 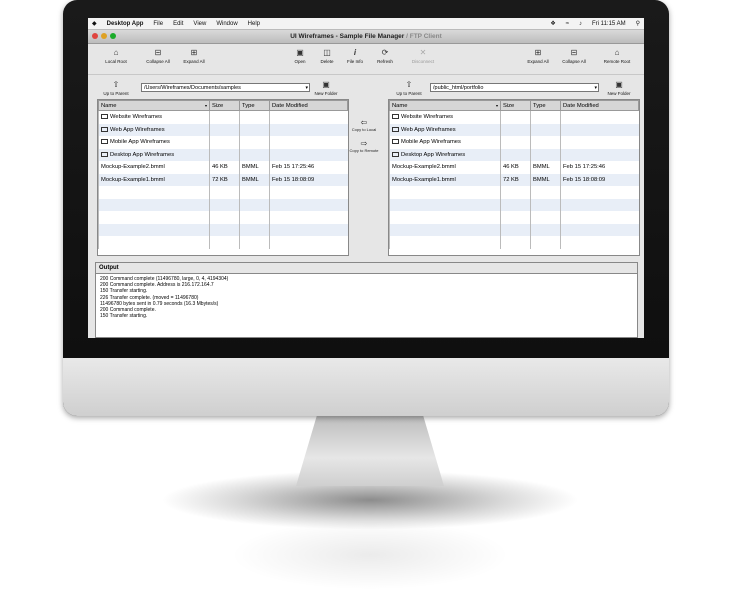 I want to click on local-path-field: /Users/Wireframes/Documents/samples ▾, so click(x=225, y=87).